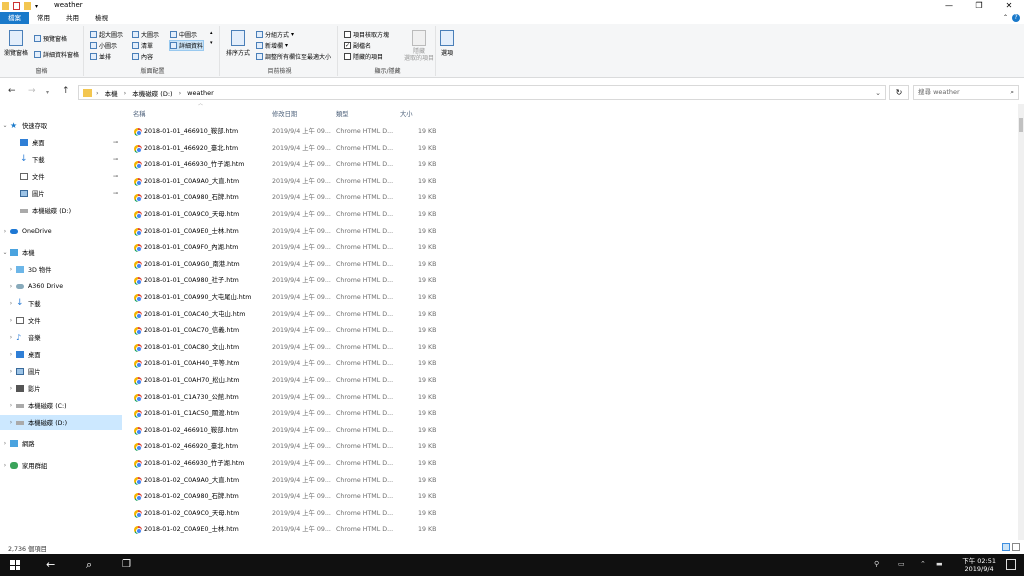 The width and height of the screenshot is (1024, 576). Describe the element at coordinates (61, 210) in the screenshot. I see `nav-item-local-disk-d-quick: 本機磁碟 (D:)` at that location.